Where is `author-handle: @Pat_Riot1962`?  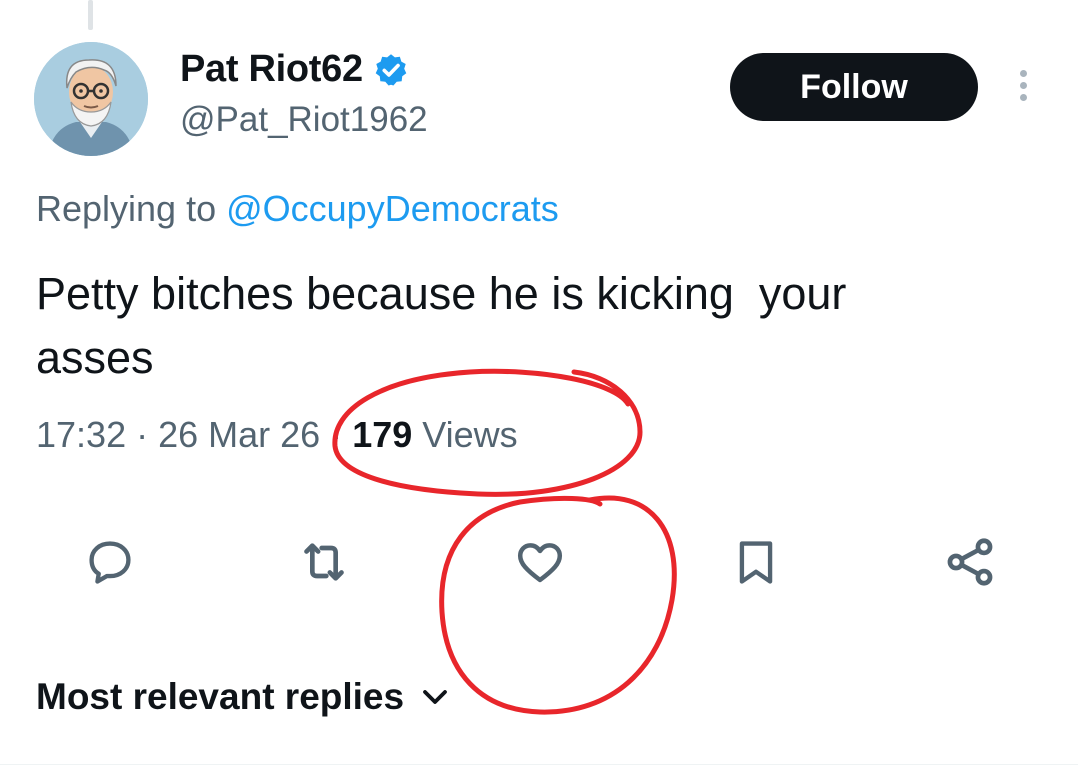
author-handle: @Pat_Riot1962 is located at coordinates (304, 120).